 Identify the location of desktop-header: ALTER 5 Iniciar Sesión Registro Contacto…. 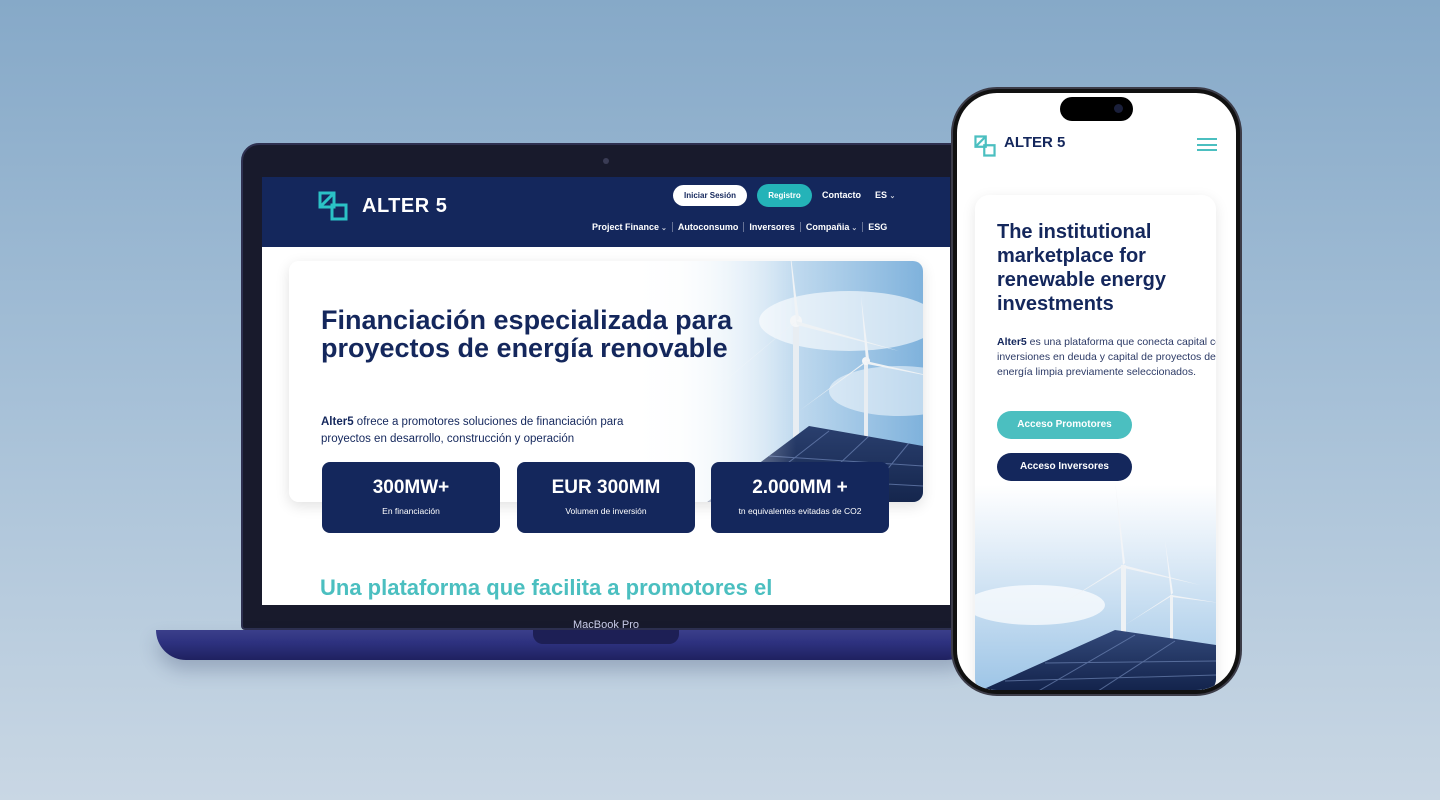
(606, 212).